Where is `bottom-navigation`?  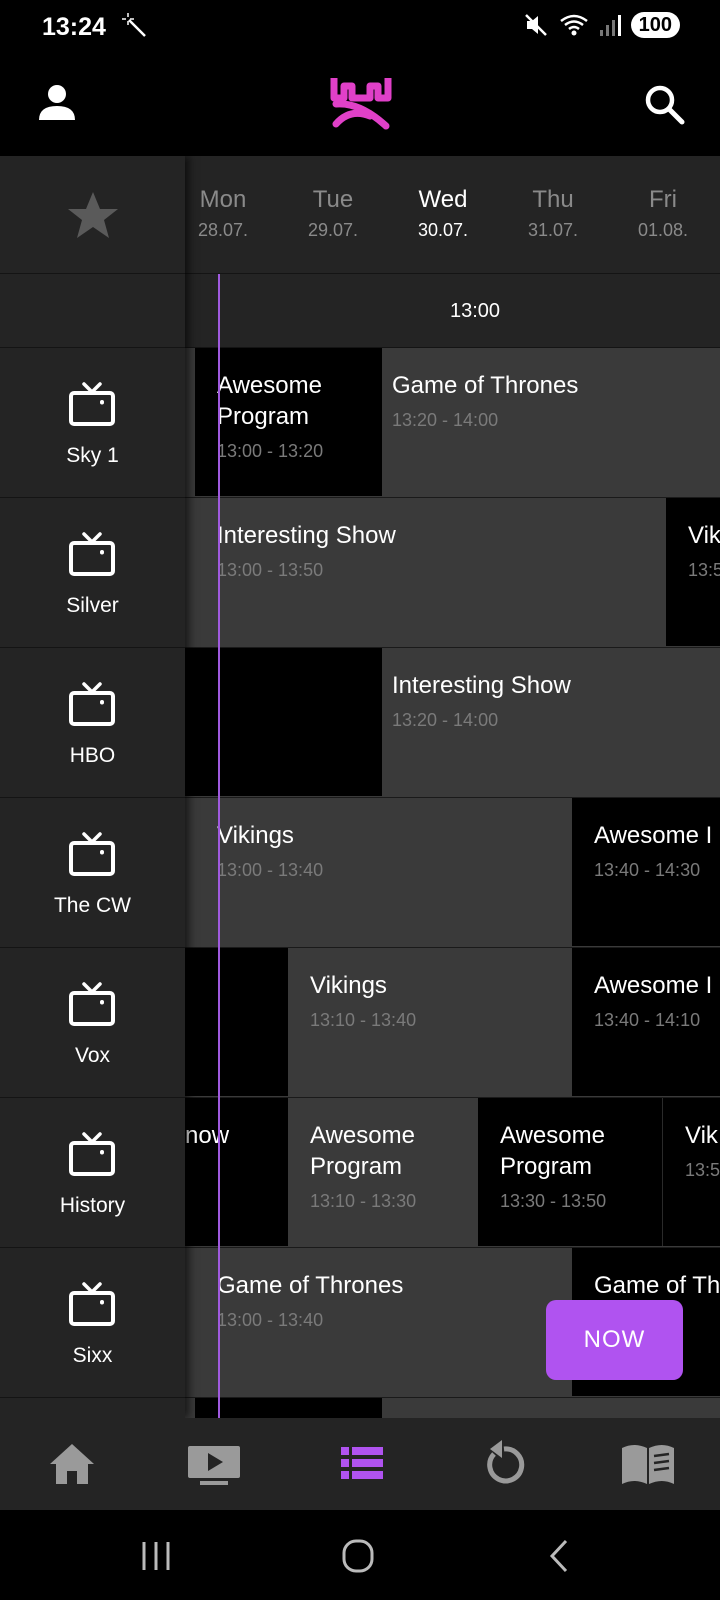 bottom-navigation is located at coordinates (360, 1464).